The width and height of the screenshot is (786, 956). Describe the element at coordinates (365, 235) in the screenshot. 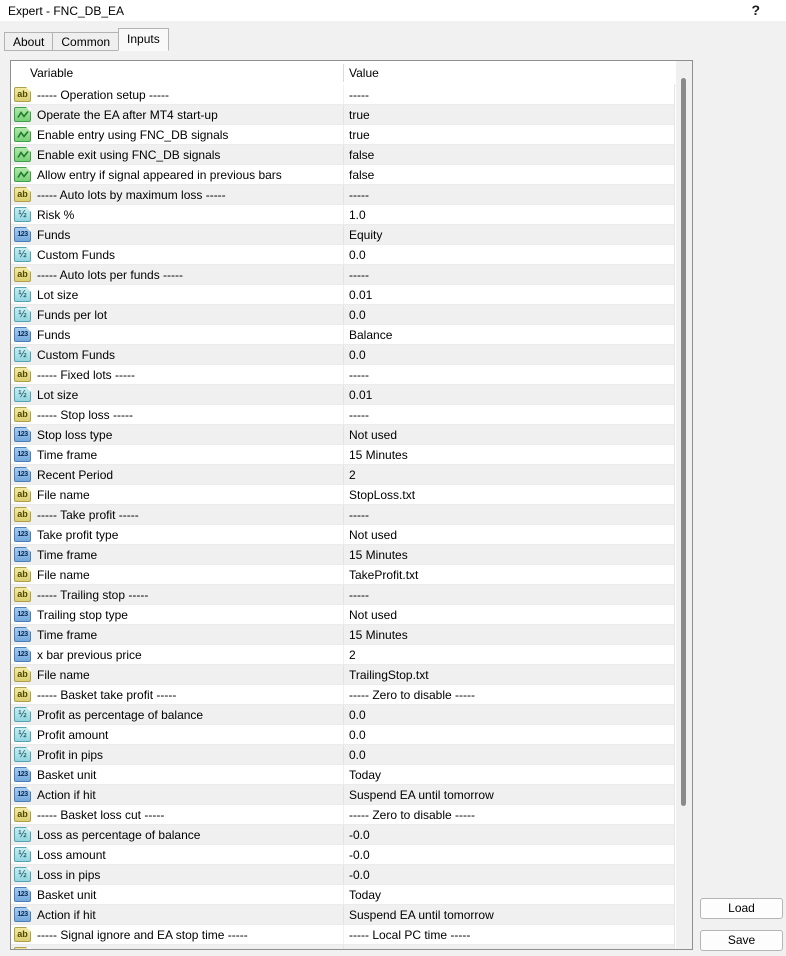

I see `param-value: Equity` at that location.